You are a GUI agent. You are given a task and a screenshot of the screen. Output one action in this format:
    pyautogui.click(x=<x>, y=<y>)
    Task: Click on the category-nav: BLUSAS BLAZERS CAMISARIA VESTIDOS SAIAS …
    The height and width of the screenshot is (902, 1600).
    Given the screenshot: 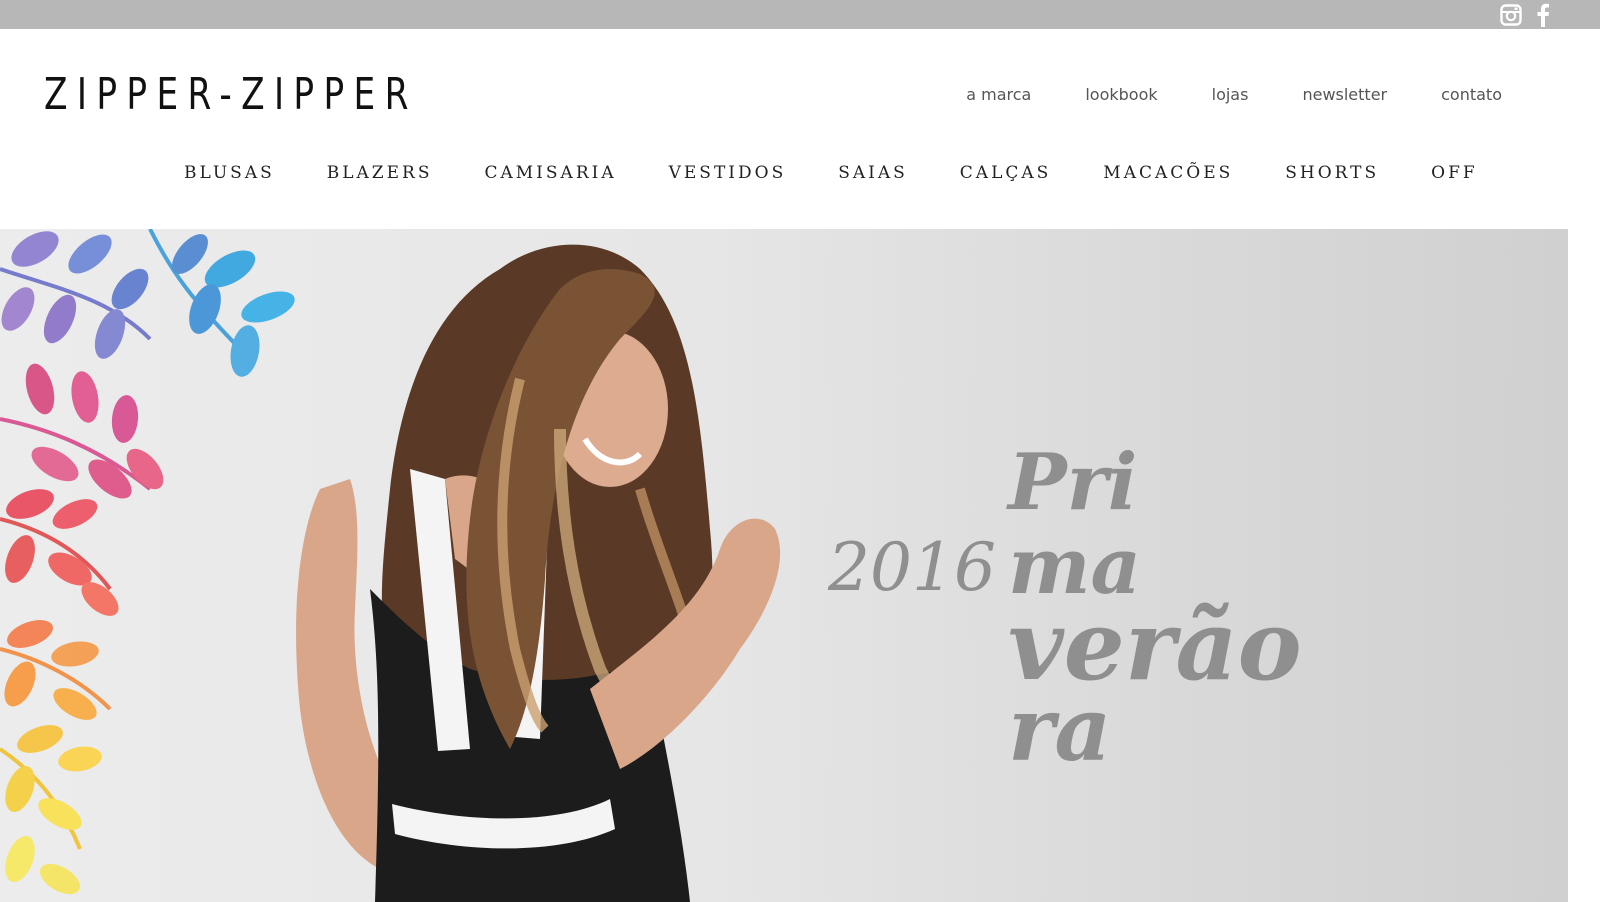 What is the action you would take?
    pyautogui.click(x=831, y=173)
    